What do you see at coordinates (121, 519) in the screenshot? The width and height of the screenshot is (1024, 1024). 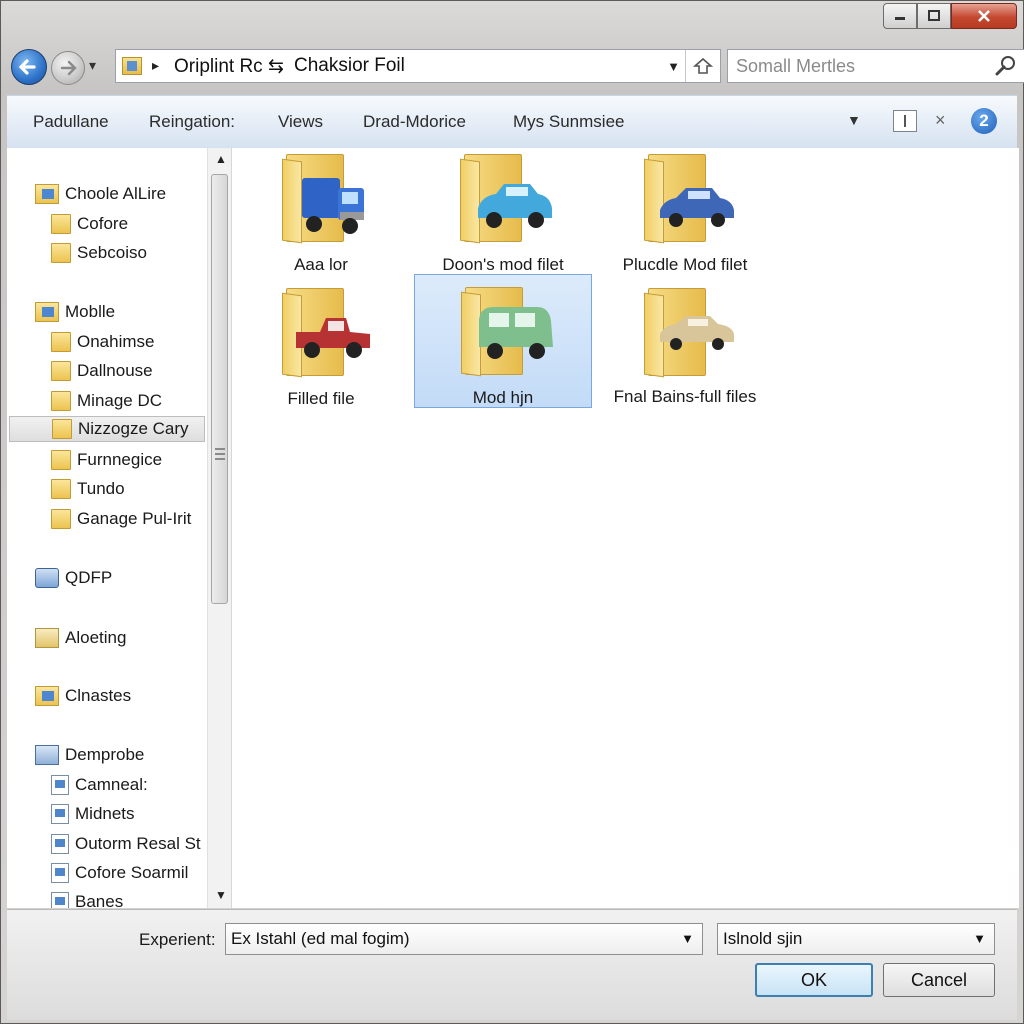 I see `tree-item: Ganage Pul-Irit` at bounding box center [121, 519].